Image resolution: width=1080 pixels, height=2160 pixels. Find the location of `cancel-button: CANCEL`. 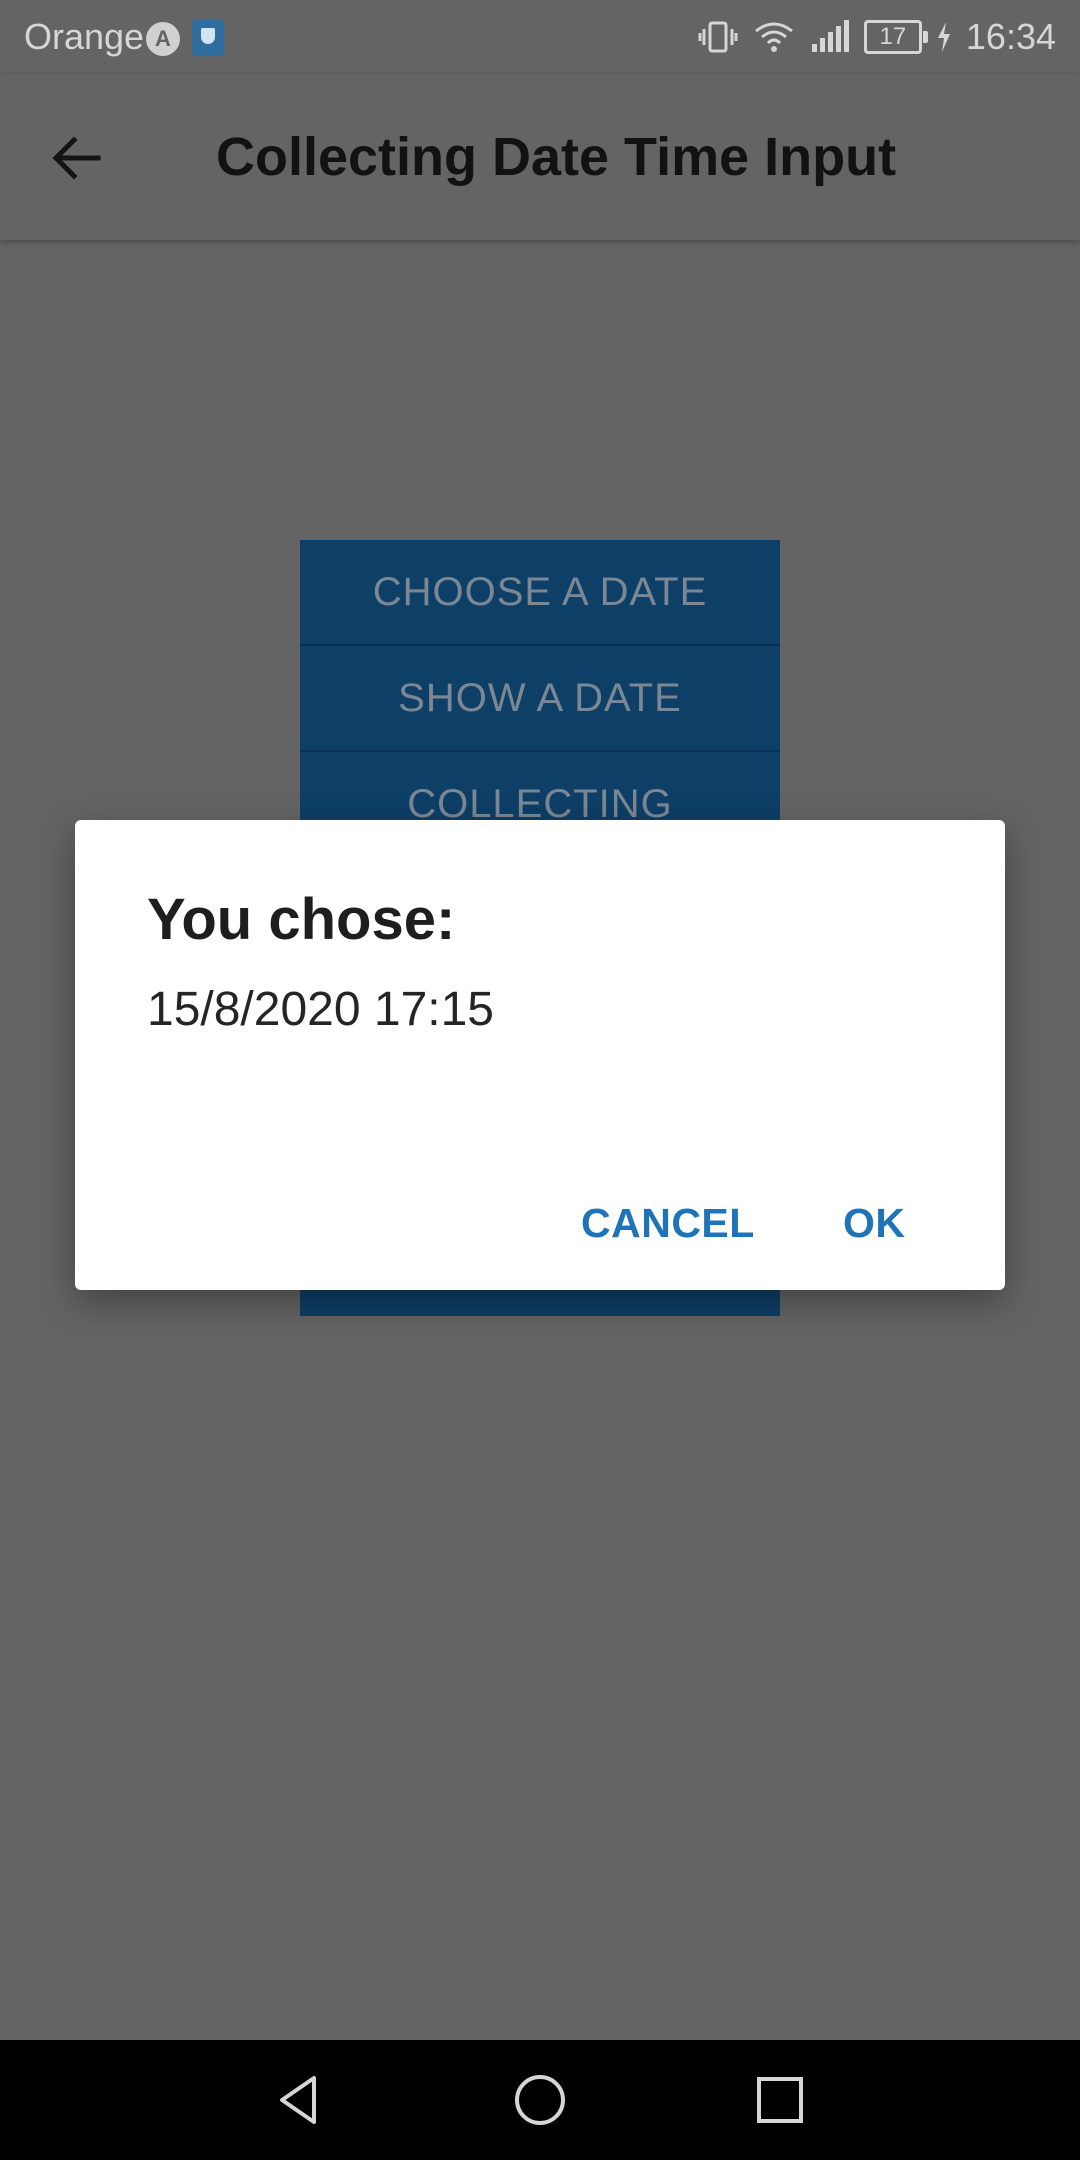

cancel-button: CANCEL is located at coordinates (668, 1223).